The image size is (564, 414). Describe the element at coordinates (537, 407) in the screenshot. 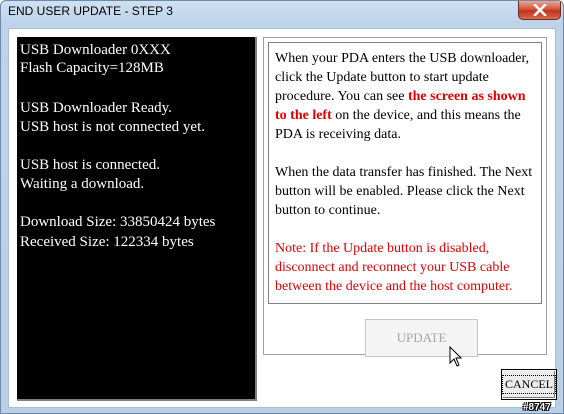

I see `watermark-label: #8747` at that location.